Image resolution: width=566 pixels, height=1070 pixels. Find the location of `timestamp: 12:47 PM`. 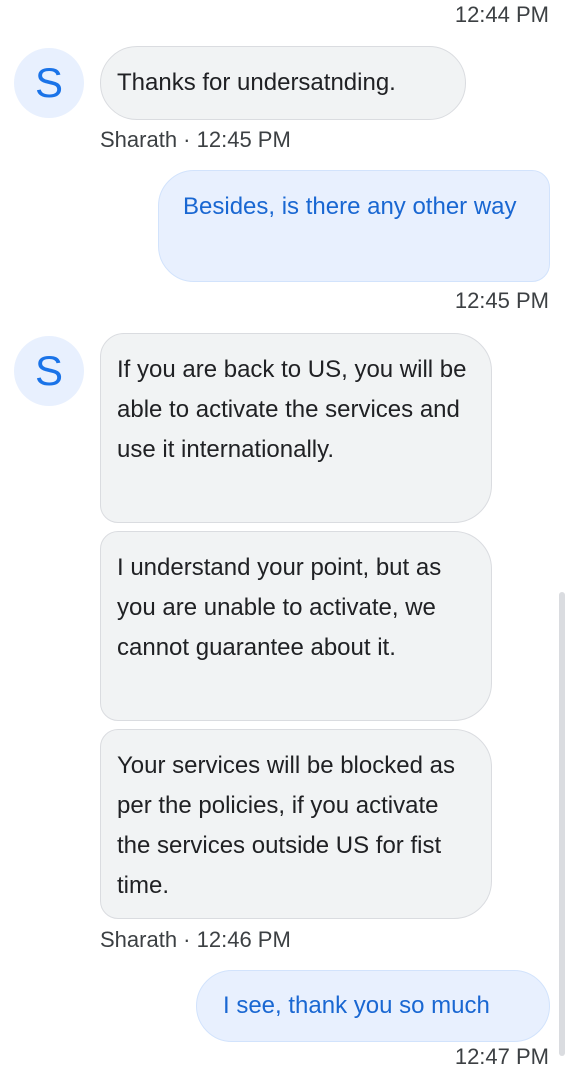

timestamp: 12:47 PM is located at coordinates (501, 1056).